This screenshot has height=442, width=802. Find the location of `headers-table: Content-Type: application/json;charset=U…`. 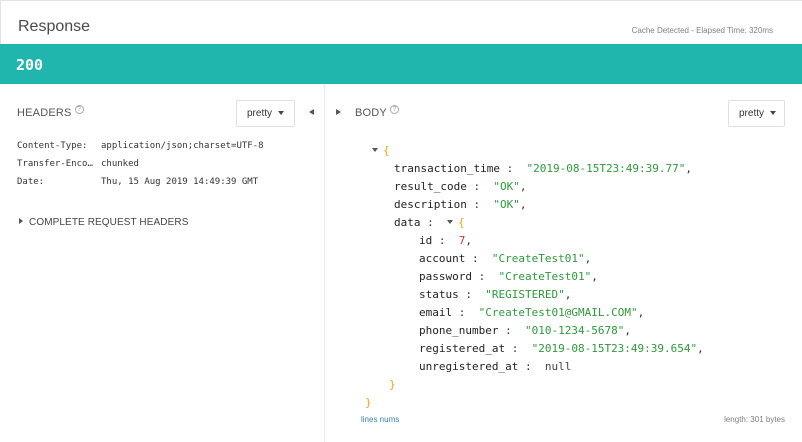

headers-table: Content-Type: application/json;charset=U… is located at coordinates (140, 168).